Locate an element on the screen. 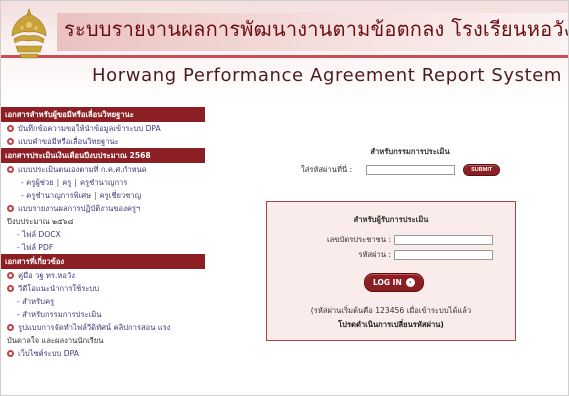 This screenshot has width=569, height=396. sidebar-item-label: เว็บไซต์ระบบ DPA is located at coordinates (48, 353).